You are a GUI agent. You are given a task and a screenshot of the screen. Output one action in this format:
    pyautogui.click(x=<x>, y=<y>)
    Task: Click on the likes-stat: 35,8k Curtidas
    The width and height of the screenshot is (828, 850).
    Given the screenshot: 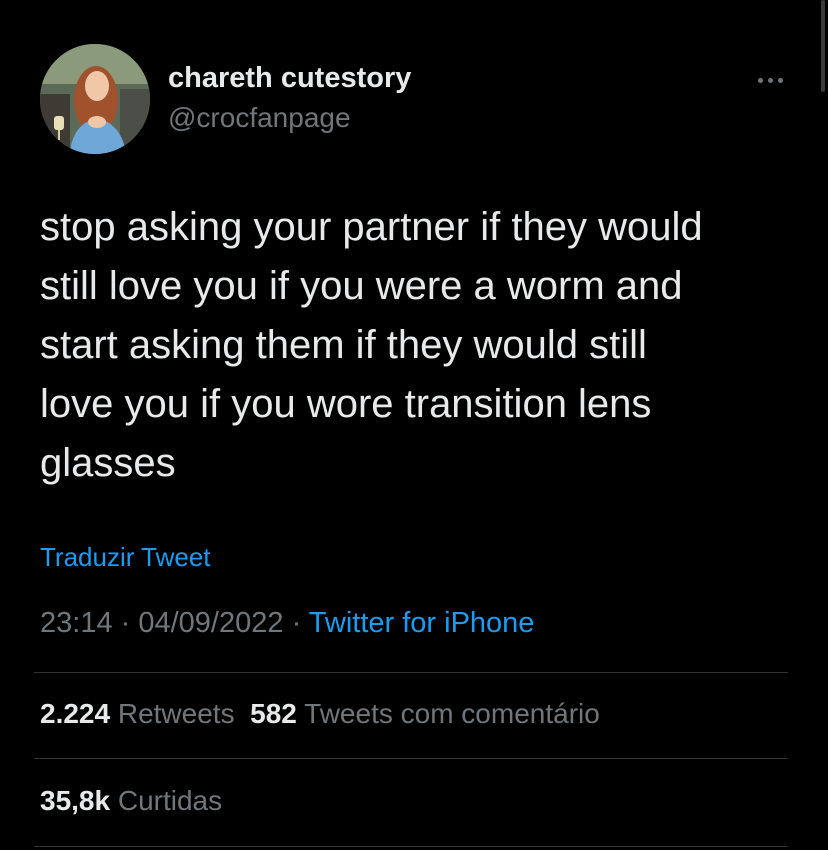 What is the action you would take?
    pyautogui.click(x=131, y=800)
    